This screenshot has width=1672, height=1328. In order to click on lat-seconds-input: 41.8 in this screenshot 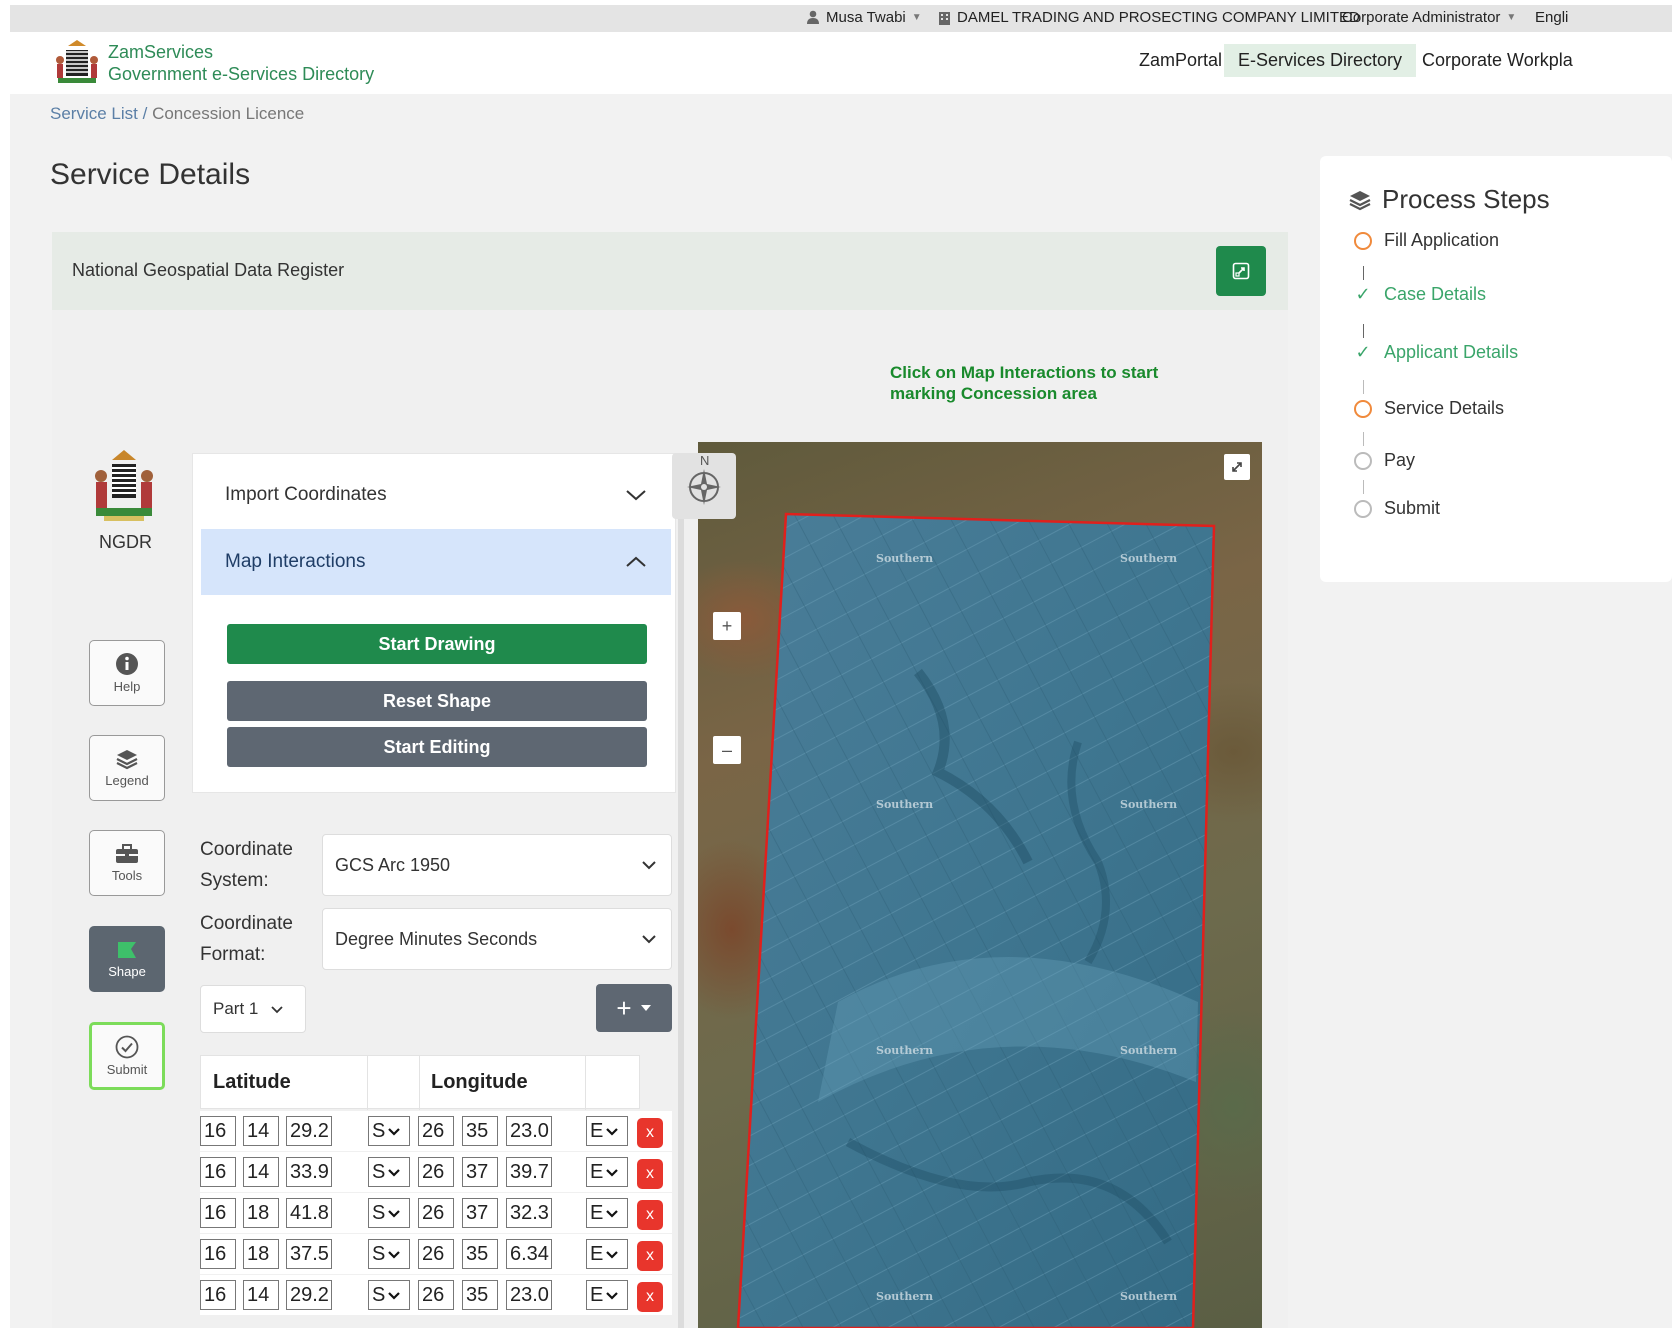, I will do `click(309, 1213)`.